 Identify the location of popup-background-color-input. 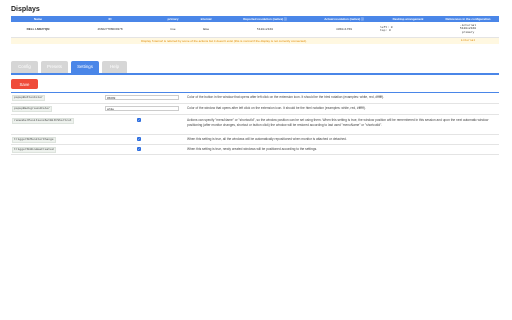
(142, 108).